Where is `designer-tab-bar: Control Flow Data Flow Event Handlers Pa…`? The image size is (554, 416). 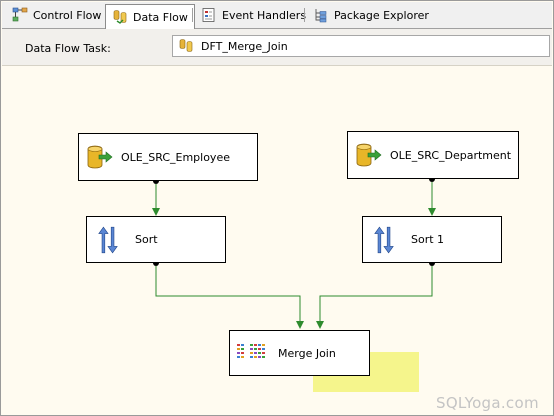
designer-tab-bar: Control Flow Data Flow Event Handlers Pa… is located at coordinates (277, 15).